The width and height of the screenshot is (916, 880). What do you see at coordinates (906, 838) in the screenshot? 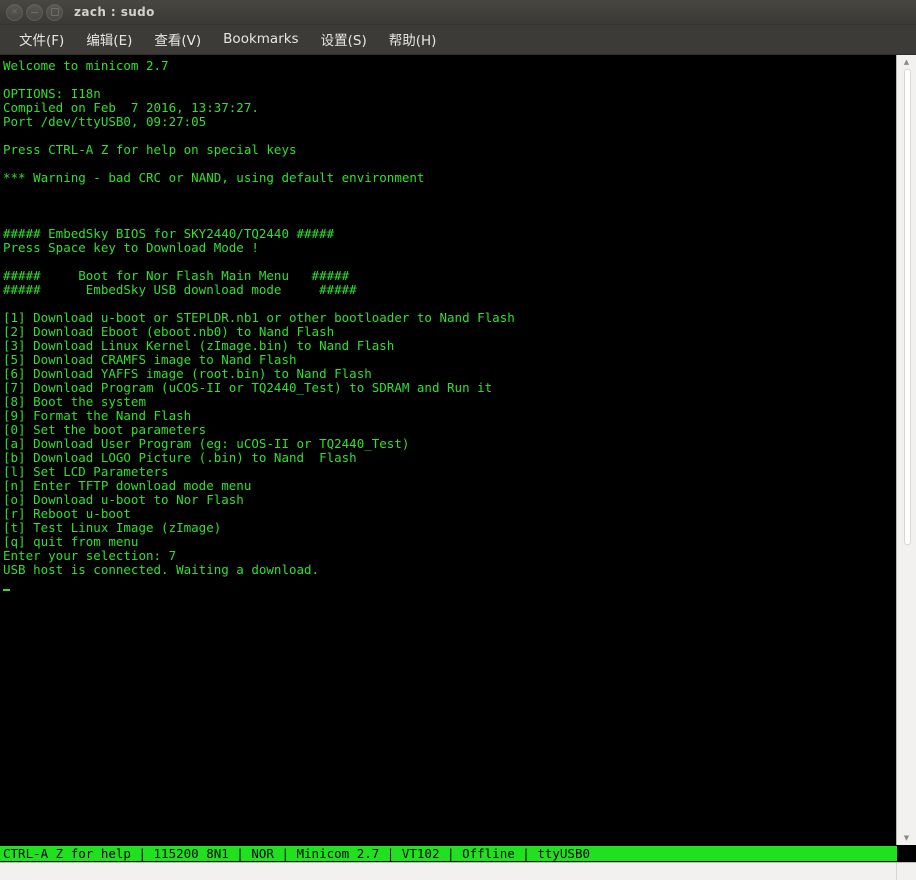
I see `scroll-down-arrow-icon: ▼` at bounding box center [906, 838].